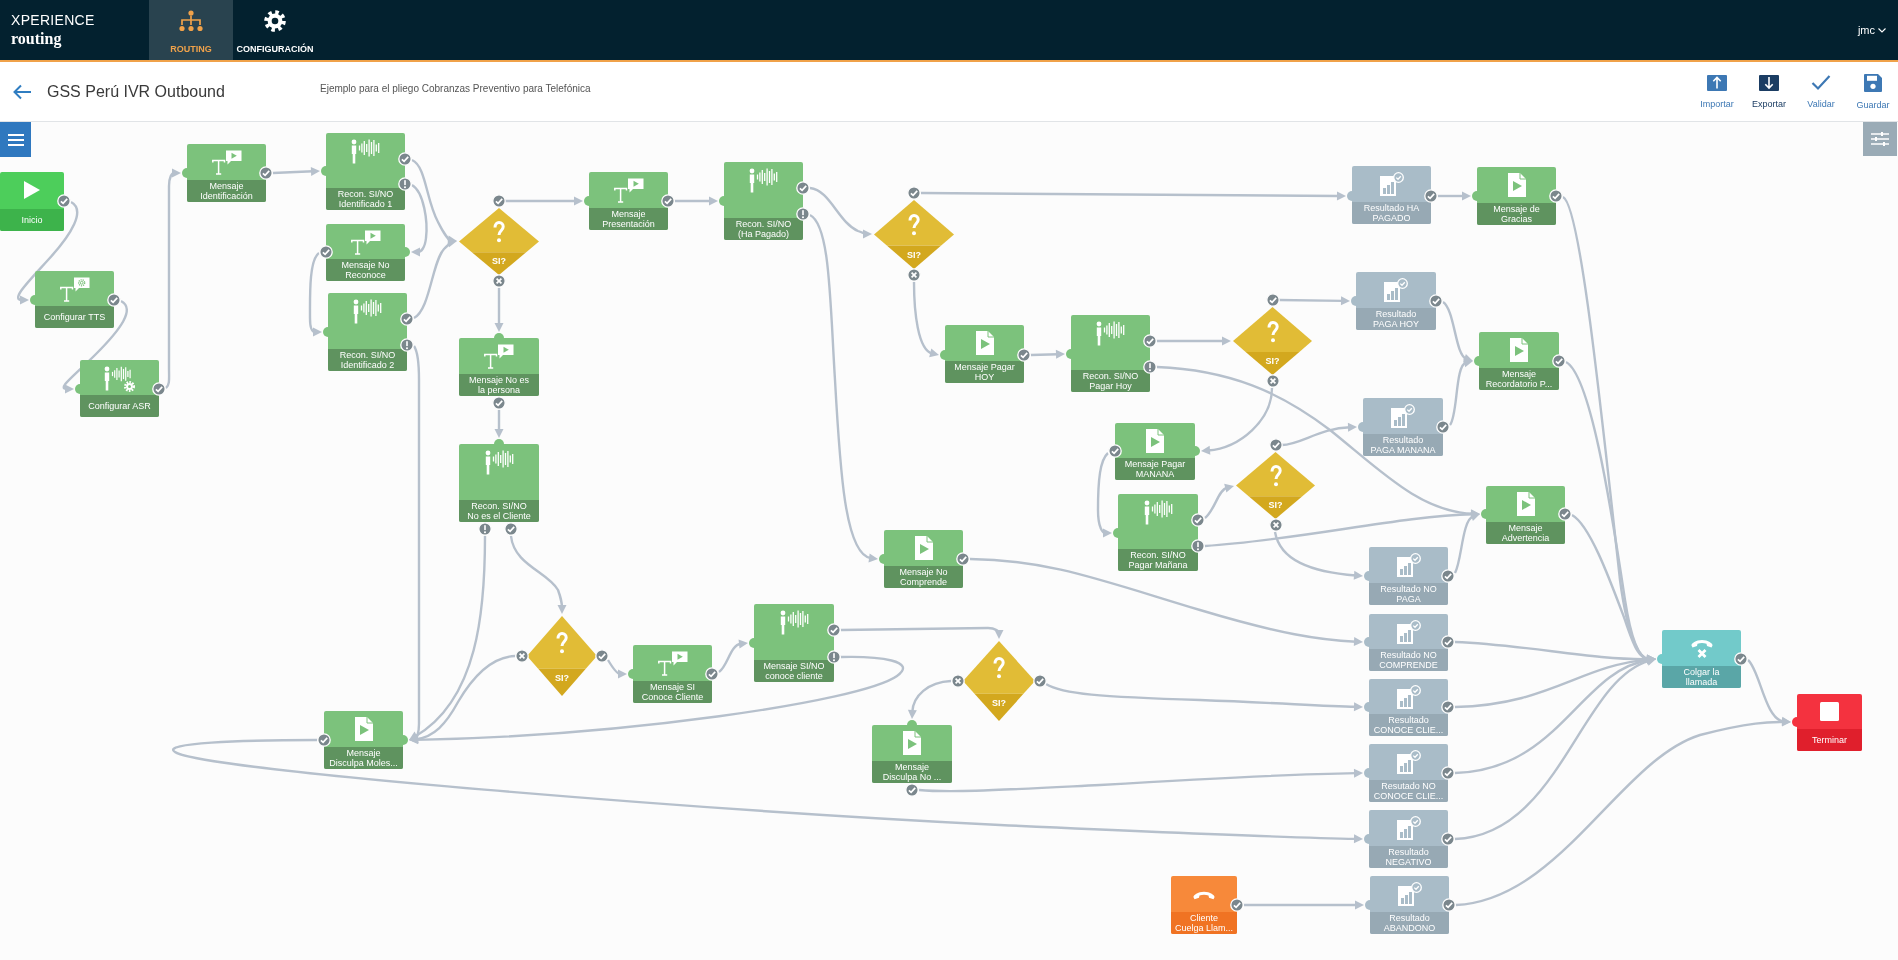  I want to click on import-button: Importar, so click(1717, 91).